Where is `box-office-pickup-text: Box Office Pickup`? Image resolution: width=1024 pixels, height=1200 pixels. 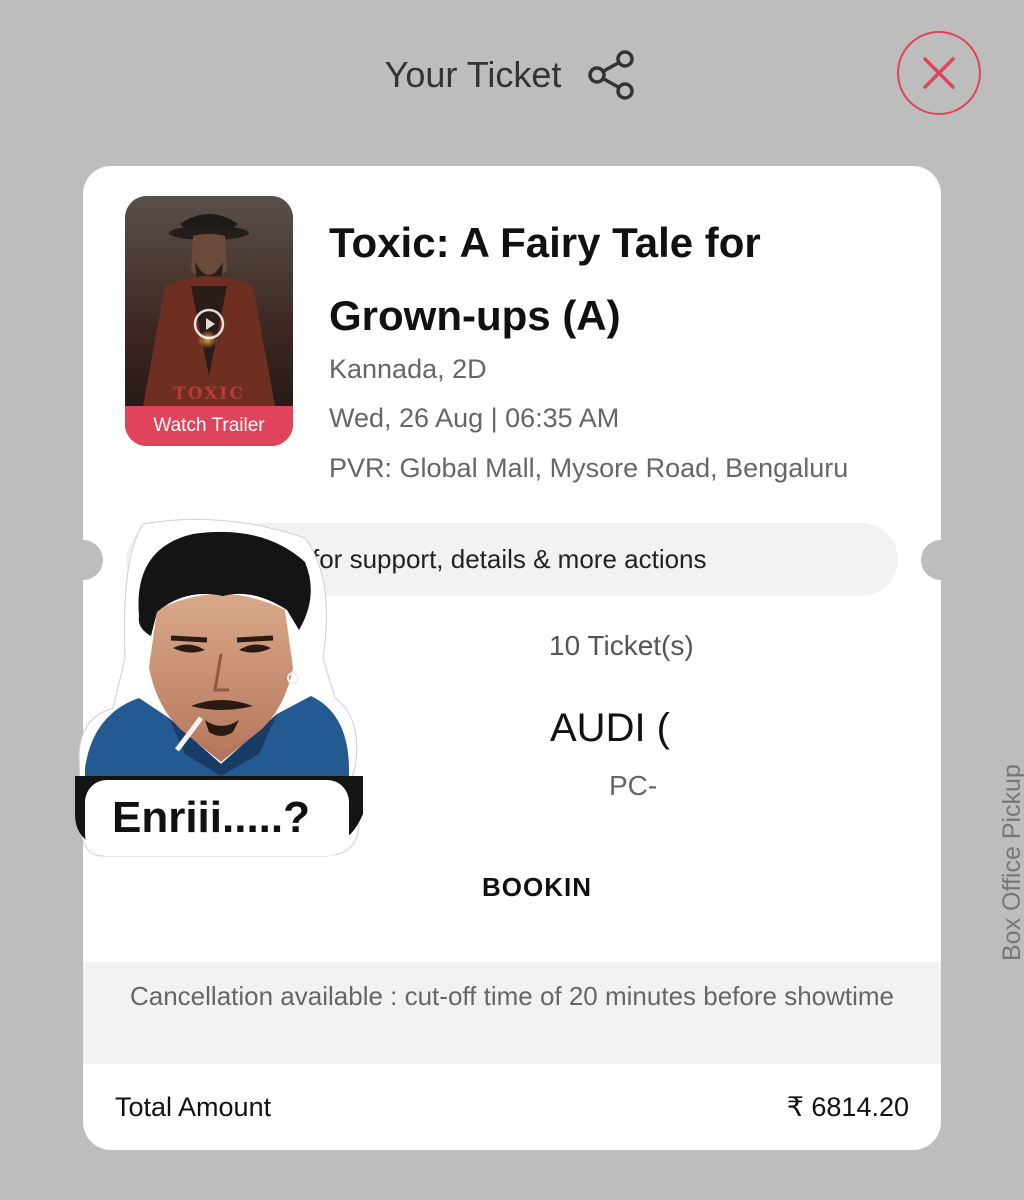
box-office-pickup-text: Box Office Pickup is located at coordinates (1011, 862).